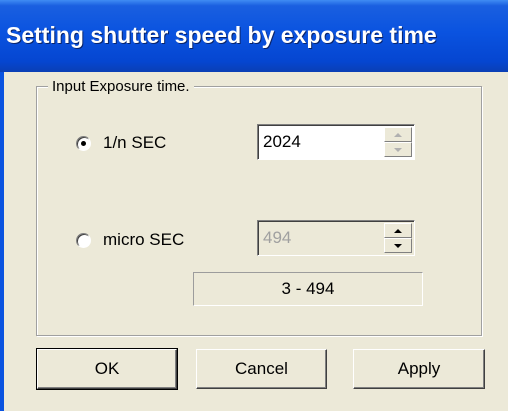  I want to click on microseconds-input, so click(322, 238).